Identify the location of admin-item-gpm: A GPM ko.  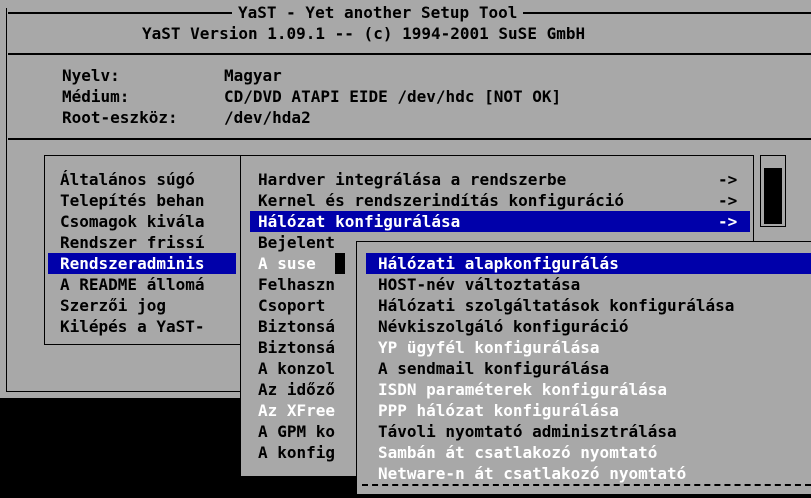
(296, 431).